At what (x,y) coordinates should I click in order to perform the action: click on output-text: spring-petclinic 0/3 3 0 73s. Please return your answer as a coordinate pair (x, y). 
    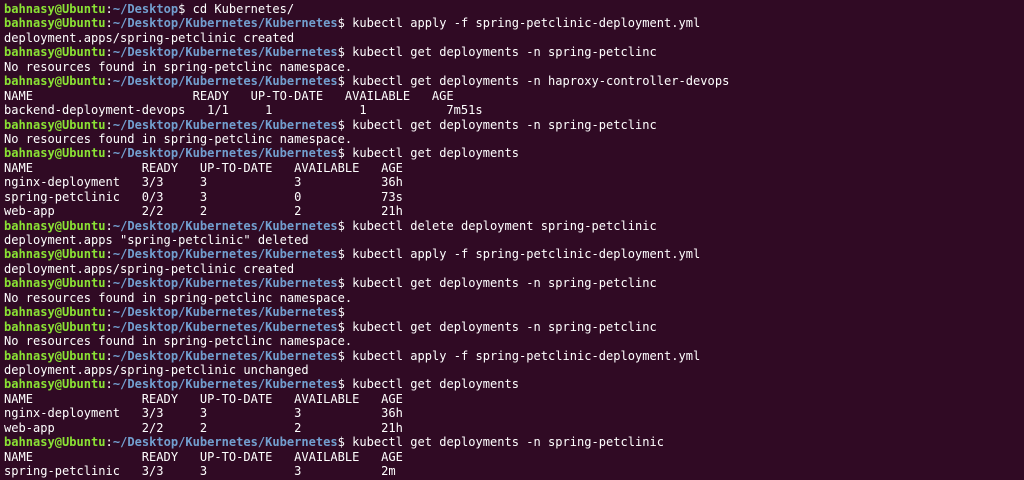
    Looking at the image, I should click on (203, 196).